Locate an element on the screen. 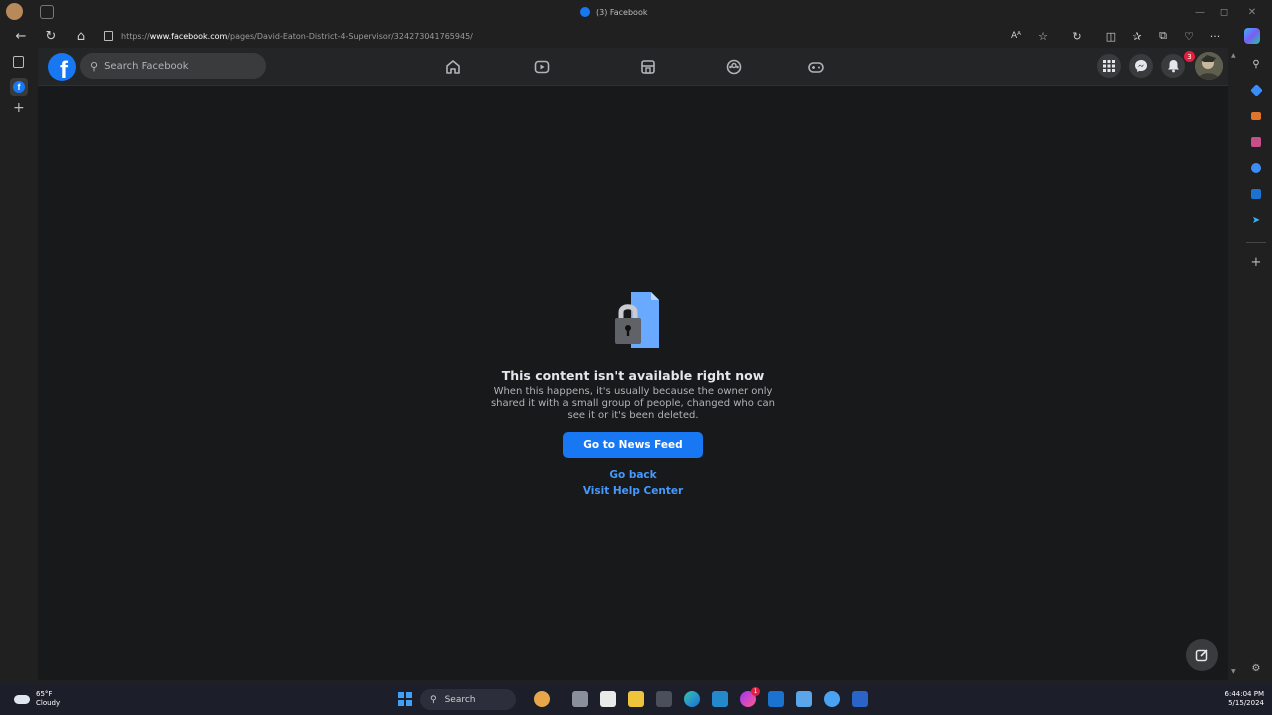  weather-app-icon is located at coordinates (832, 699).